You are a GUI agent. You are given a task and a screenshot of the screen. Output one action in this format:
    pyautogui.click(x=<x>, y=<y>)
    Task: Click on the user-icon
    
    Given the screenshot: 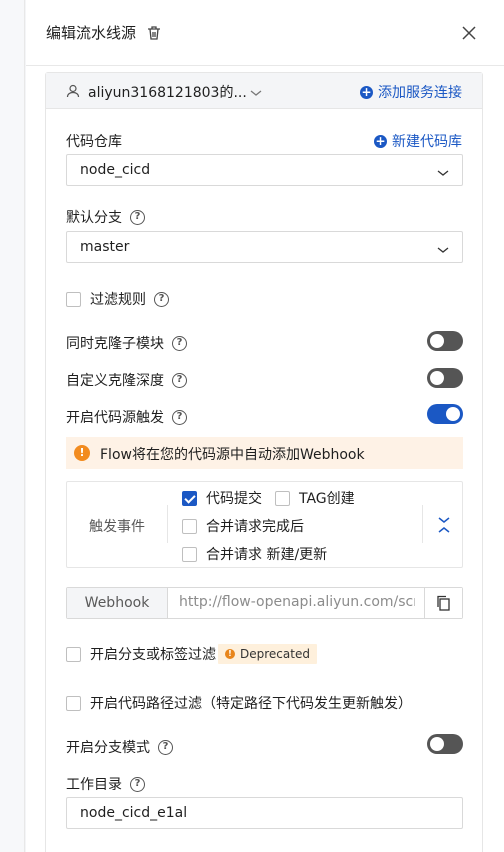 What is the action you would take?
    pyautogui.click(x=73, y=91)
    